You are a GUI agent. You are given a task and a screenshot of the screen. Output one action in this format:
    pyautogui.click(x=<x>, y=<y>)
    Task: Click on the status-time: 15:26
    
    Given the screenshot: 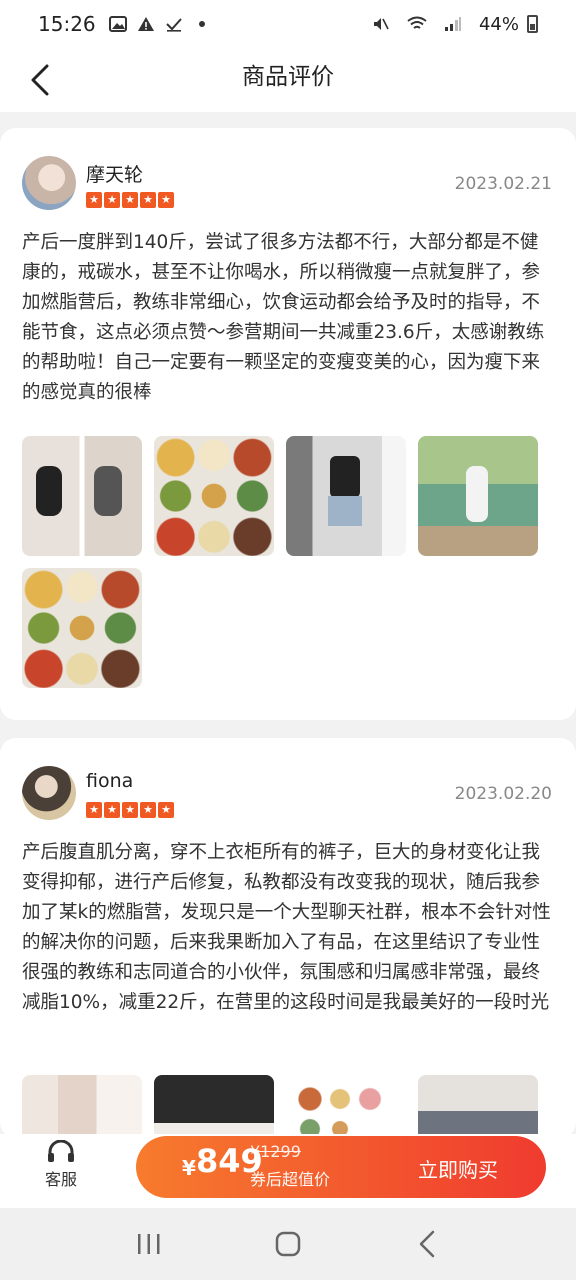 What is the action you would take?
    pyautogui.click(x=67, y=24)
    